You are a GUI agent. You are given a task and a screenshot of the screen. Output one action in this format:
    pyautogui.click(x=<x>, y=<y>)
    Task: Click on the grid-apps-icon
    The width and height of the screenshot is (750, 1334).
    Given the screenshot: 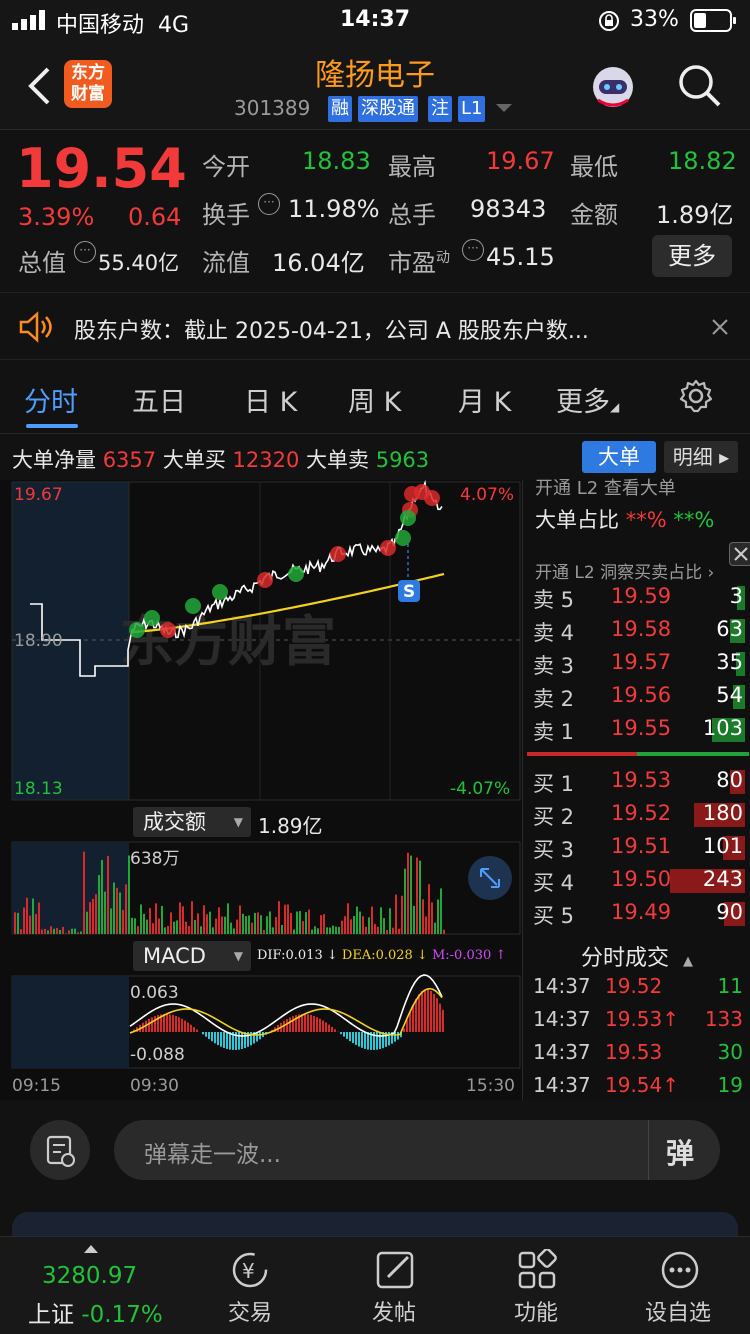 What is the action you would take?
    pyautogui.click(x=538, y=1270)
    